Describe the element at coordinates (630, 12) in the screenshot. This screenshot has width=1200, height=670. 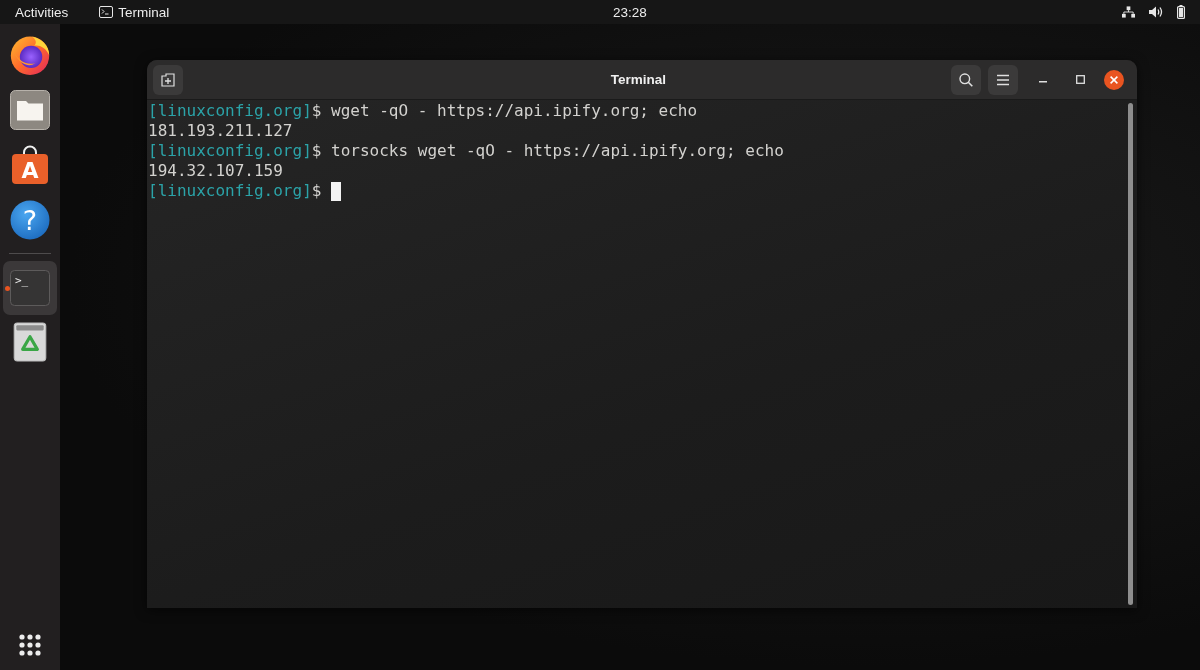
I see `clock-button: 23:28` at that location.